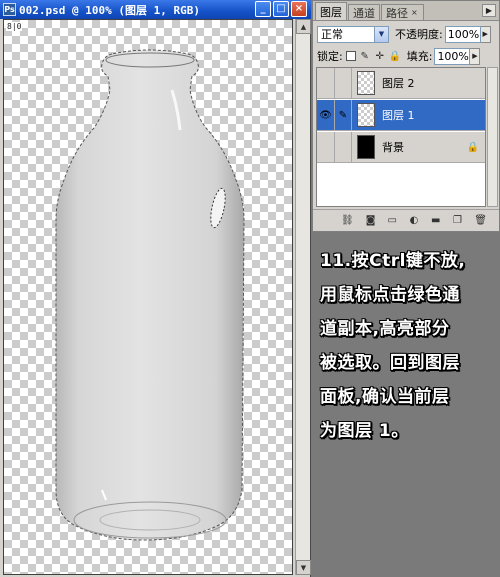 Image resolution: width=500 pixels, height=577 pixels. What do you see at coordinates (364, 431) in the screenshot?
I see `instruction-line: 为图层 1。` at bounding box center [364, 431].